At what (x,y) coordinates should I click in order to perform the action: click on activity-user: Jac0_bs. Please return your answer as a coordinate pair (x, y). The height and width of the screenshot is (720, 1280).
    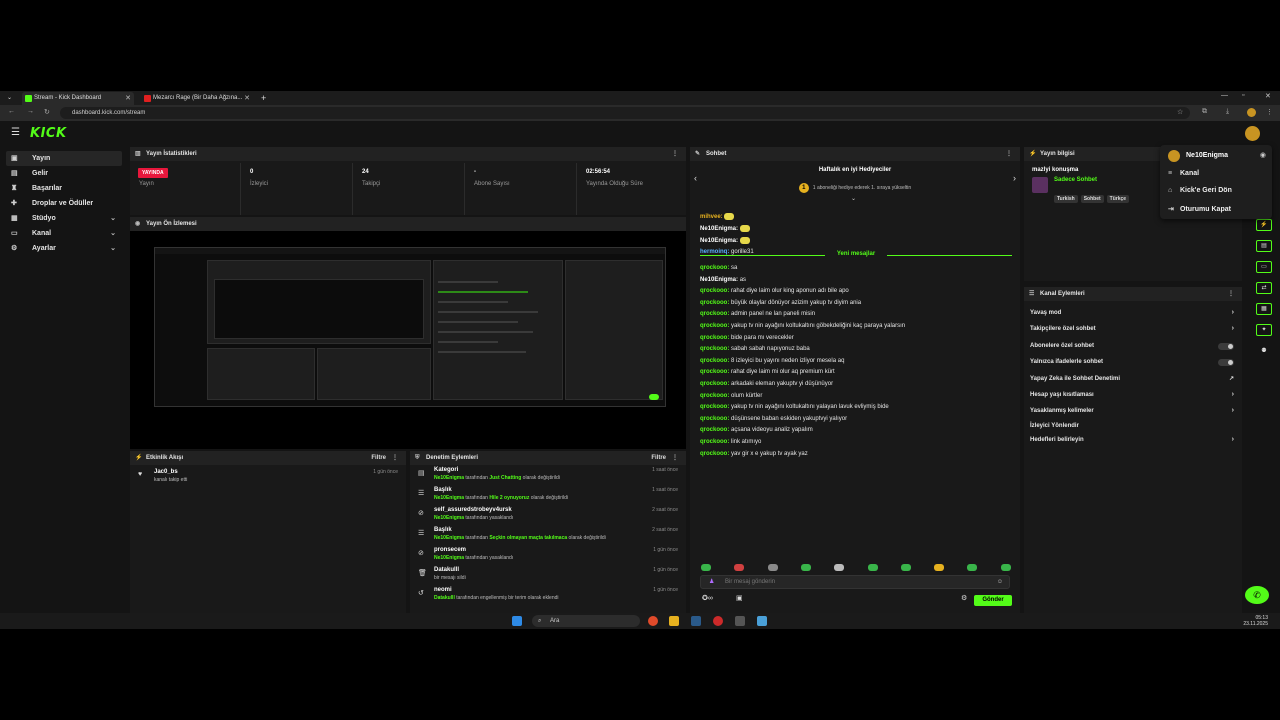
    Looking at the image, I should click on (166, 472).